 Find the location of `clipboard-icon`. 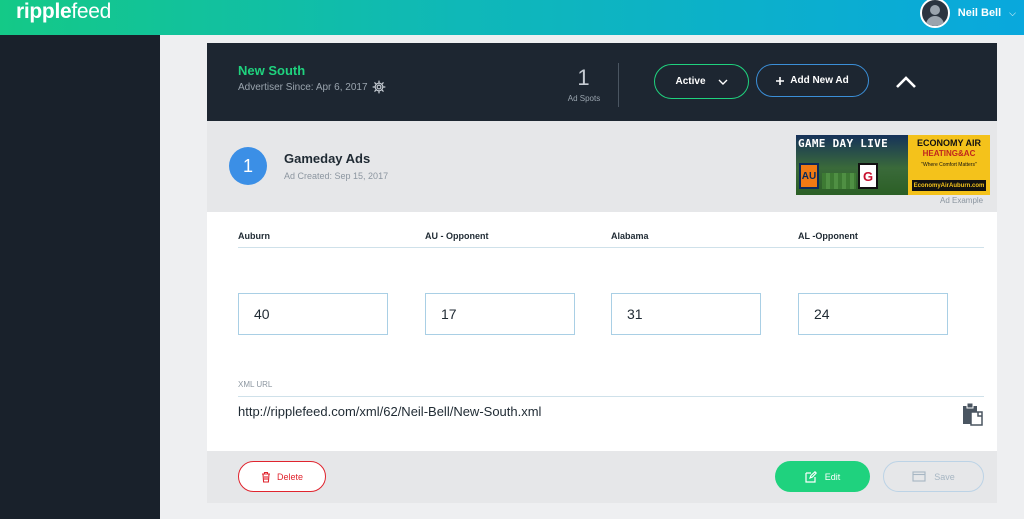

clipboard-icon is located at coordinates (973, 414).